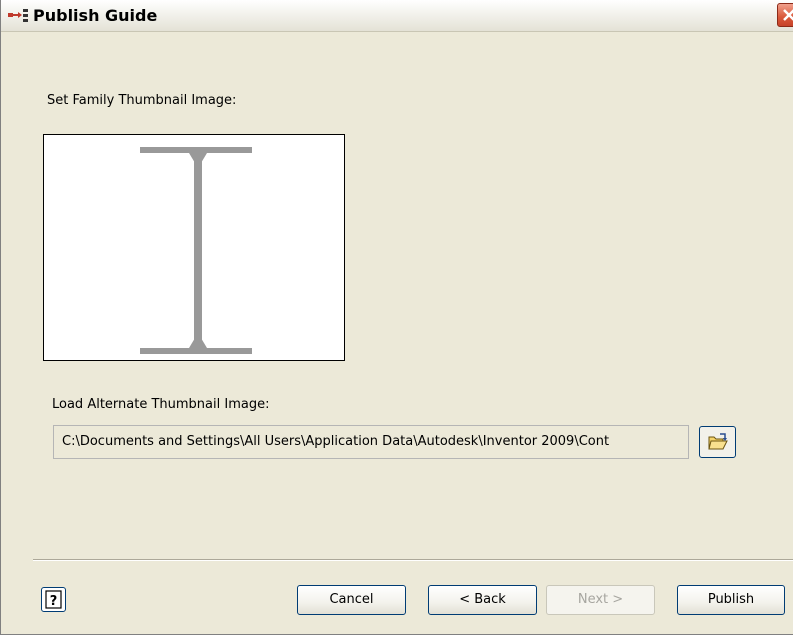 Image resolution: width=793 pixels, height=635 pixels. What do you see at coordinates (731, 600) in the screenshot?
I see `publish-button: Publish` at bounding box center [731, 600].